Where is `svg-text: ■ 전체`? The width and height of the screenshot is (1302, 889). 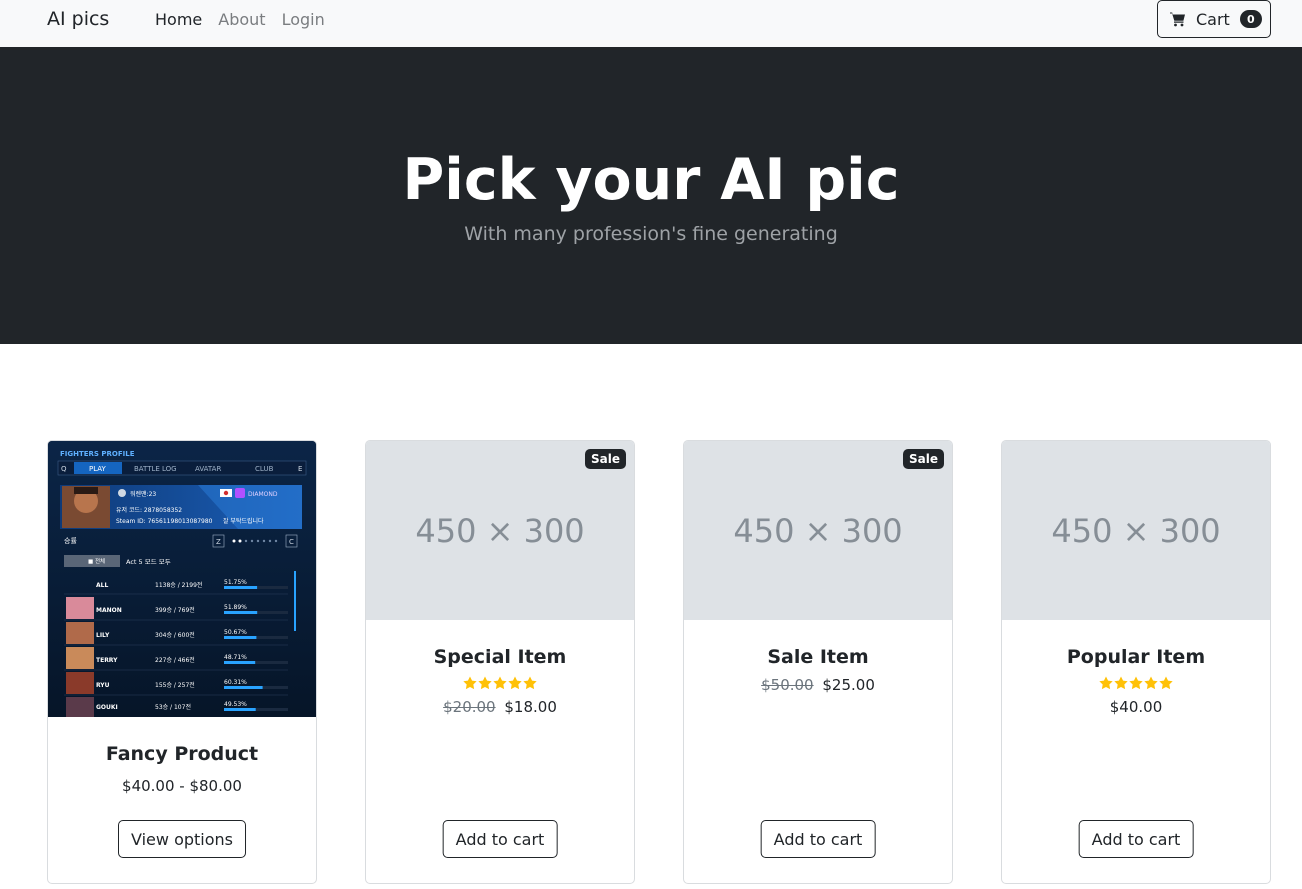
svg-text: ■ 전체 is located at coordinates (96, 561).